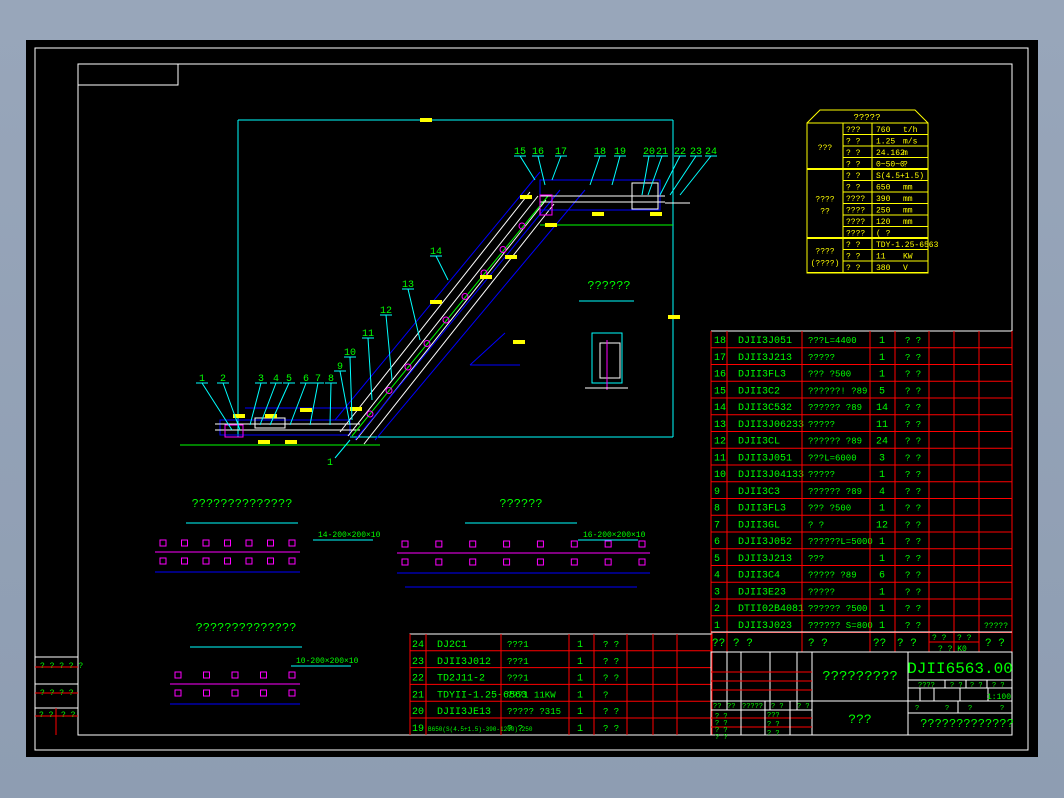  What do you see at coordinates (717, 525) in the screenshot?
I see `part-number: 7` at bounding box center [717, 525].